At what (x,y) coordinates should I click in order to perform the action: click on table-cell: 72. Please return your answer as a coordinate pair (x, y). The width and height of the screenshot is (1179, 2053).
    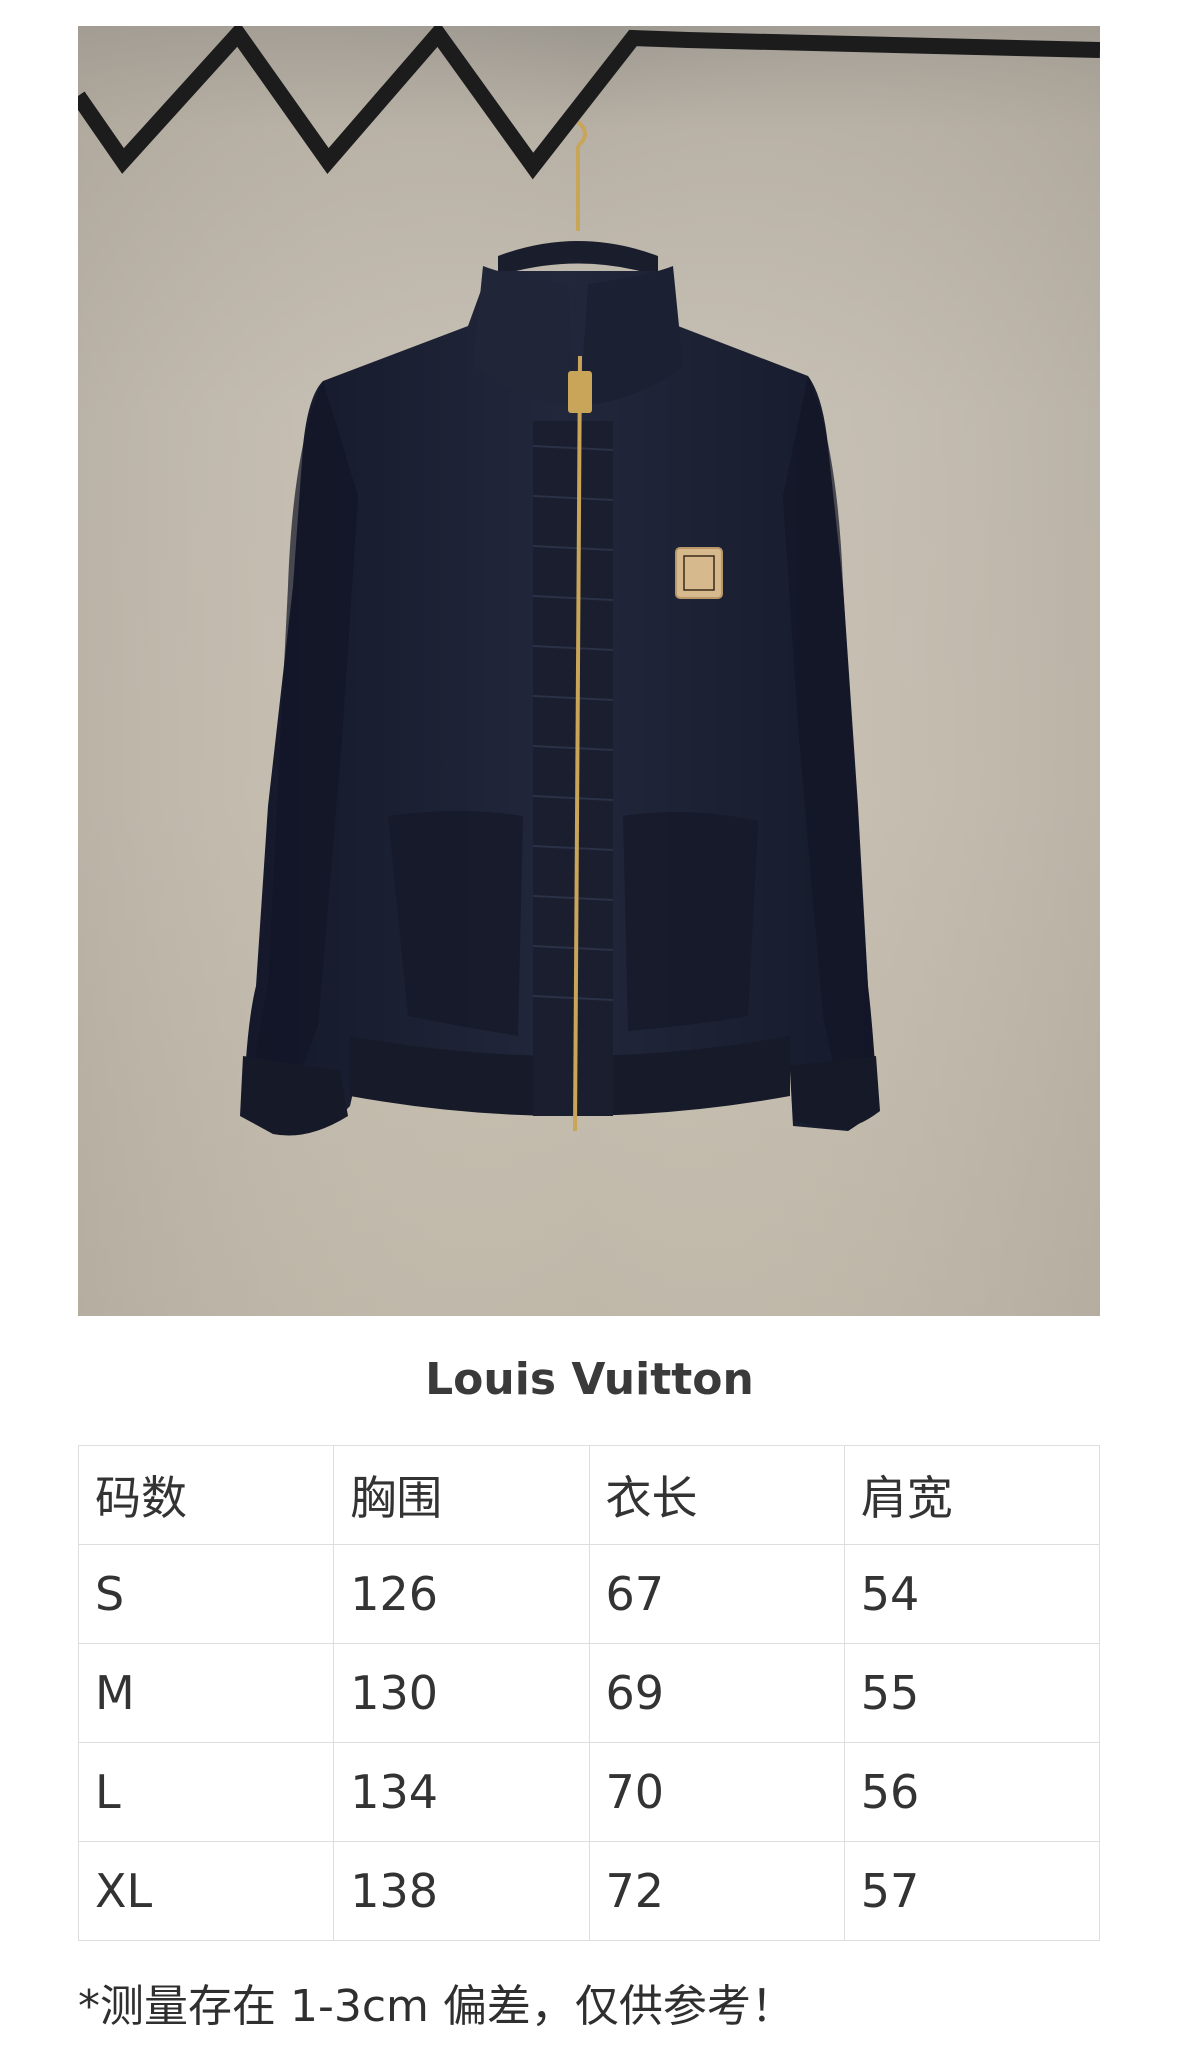
    Looking at the image, I should click on (716, 1891).